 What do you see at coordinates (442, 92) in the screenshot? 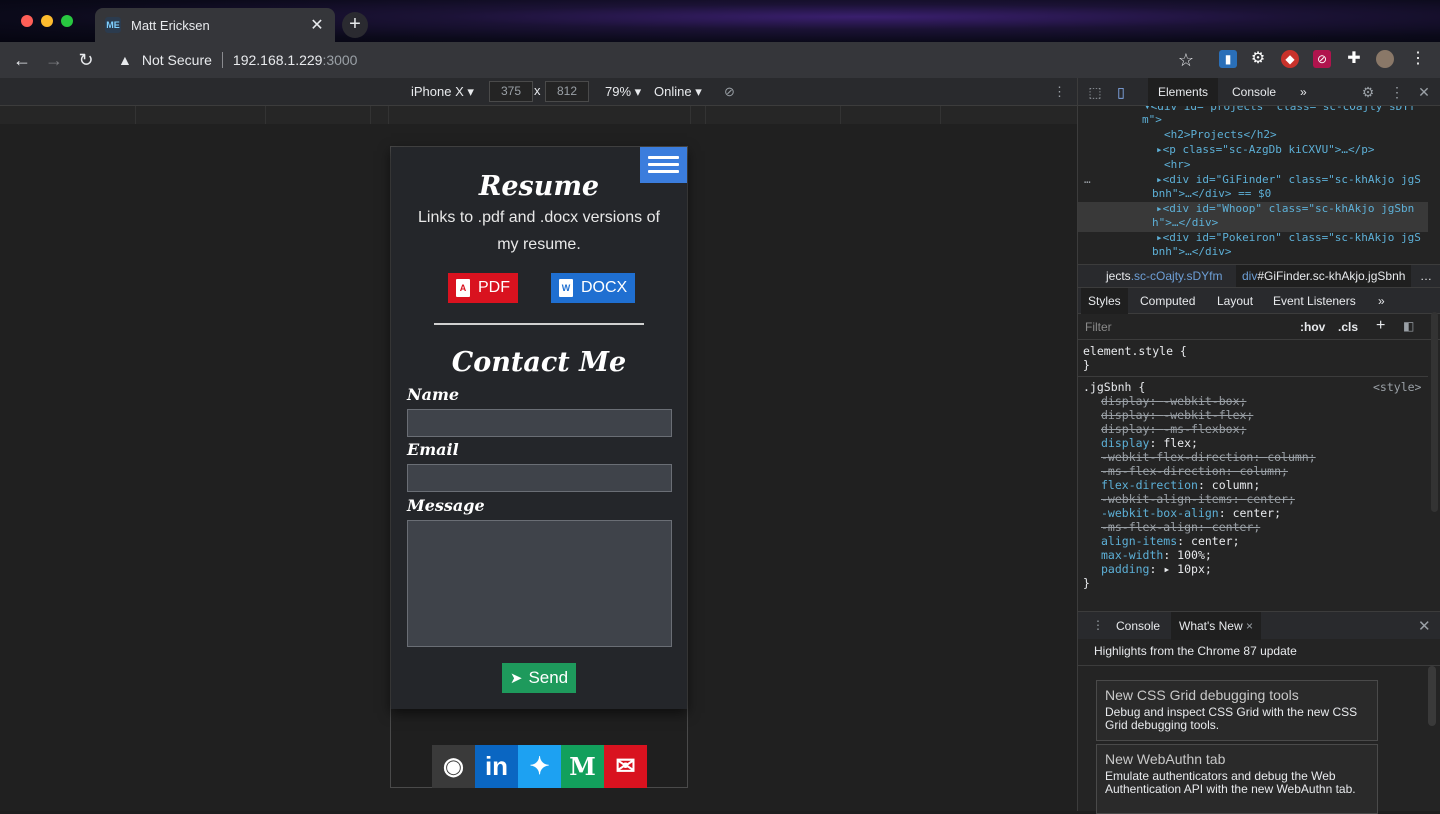
I see `device-select: iPhone X ▾` at bounding box center [442, 92].